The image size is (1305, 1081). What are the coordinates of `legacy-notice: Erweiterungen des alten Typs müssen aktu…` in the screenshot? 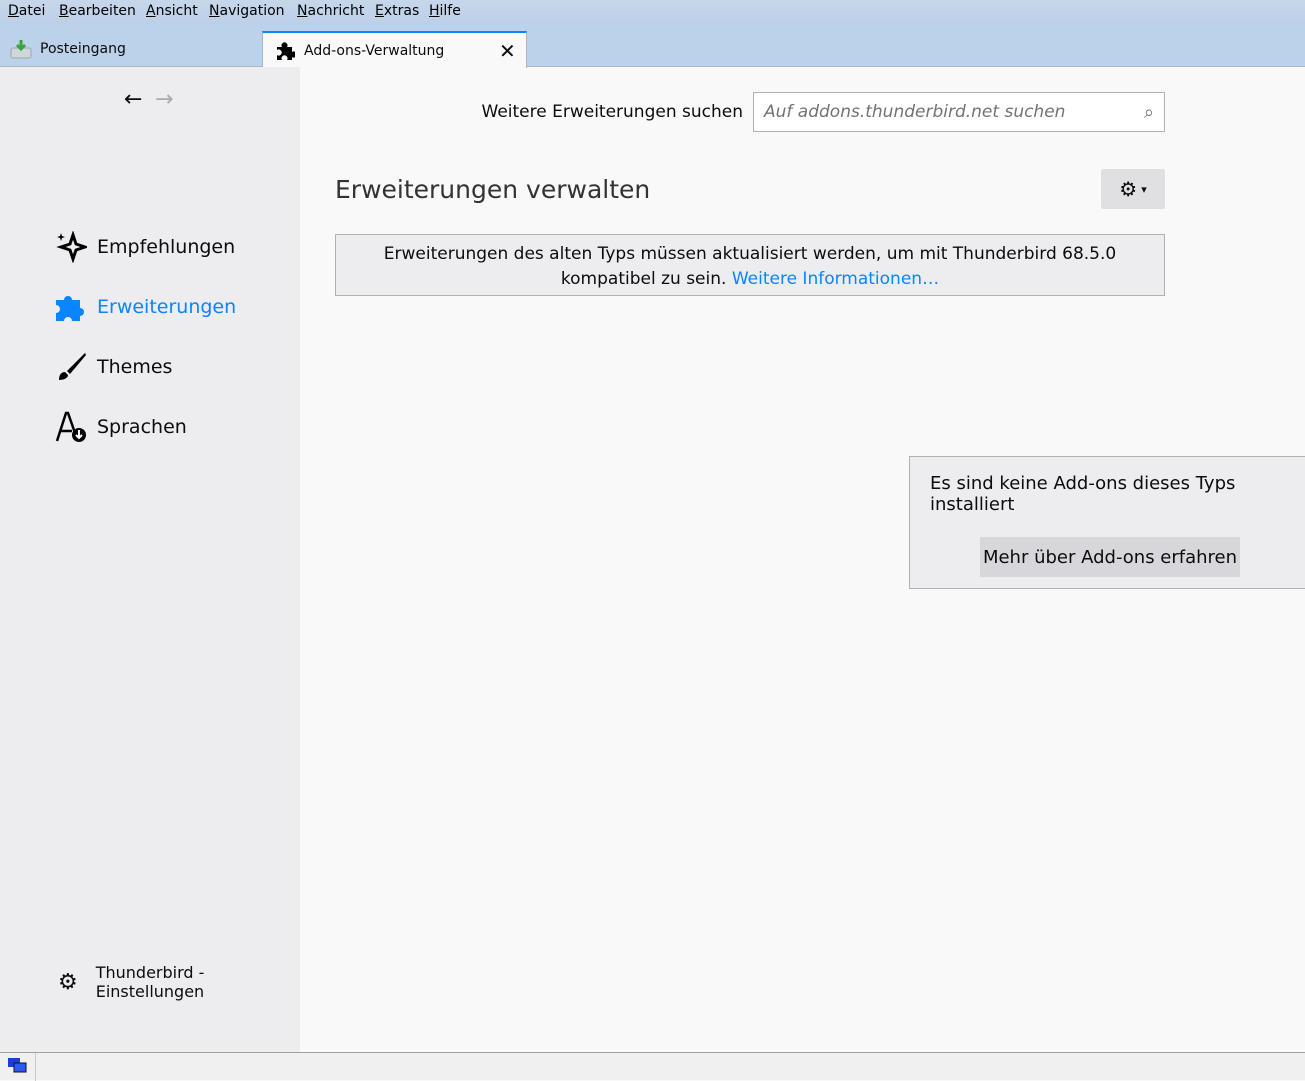 It's located at (750, 265).